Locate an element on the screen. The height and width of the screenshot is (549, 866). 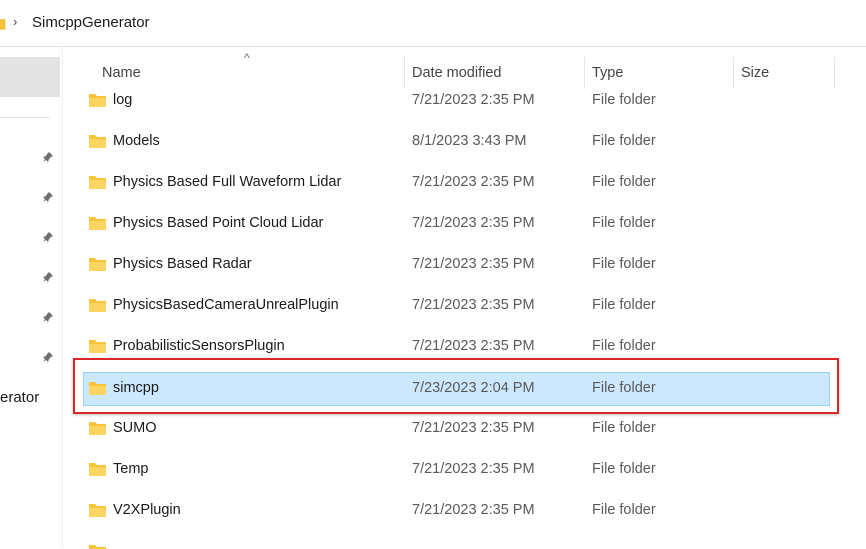
file-name: Temp is located at coordinates (130, 469).